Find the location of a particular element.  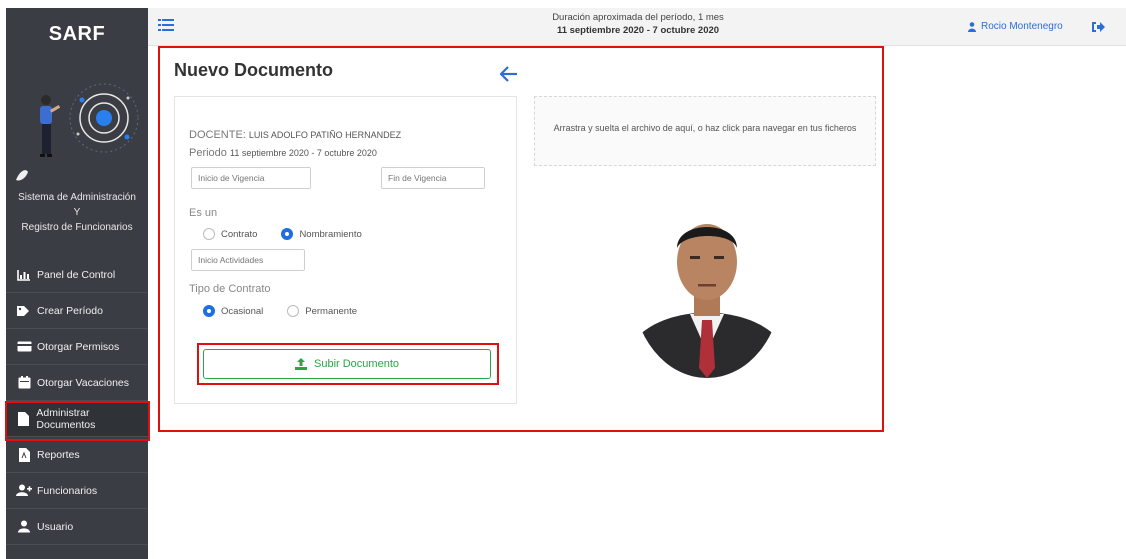

sidebar-item-label: Otorgar Vacaciones is located at coordinates (83, 382).